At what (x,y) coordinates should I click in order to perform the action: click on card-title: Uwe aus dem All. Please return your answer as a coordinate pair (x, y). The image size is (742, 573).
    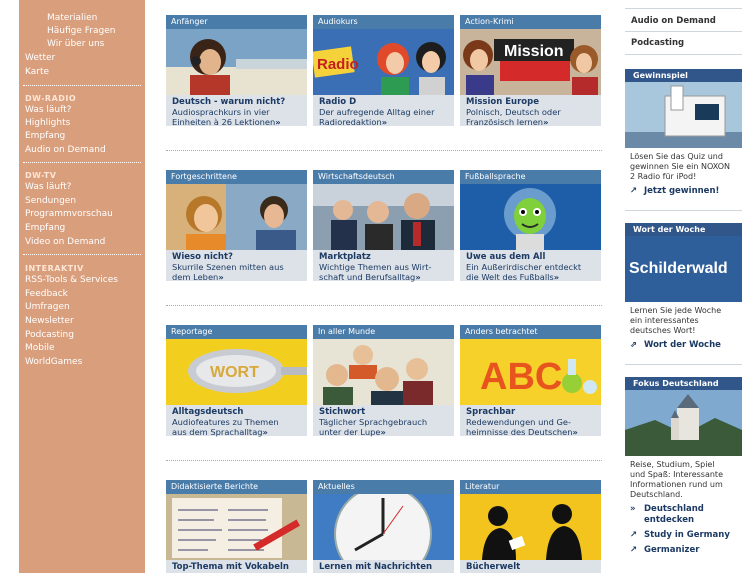
    Looking at the image, I should click on (530, 257).